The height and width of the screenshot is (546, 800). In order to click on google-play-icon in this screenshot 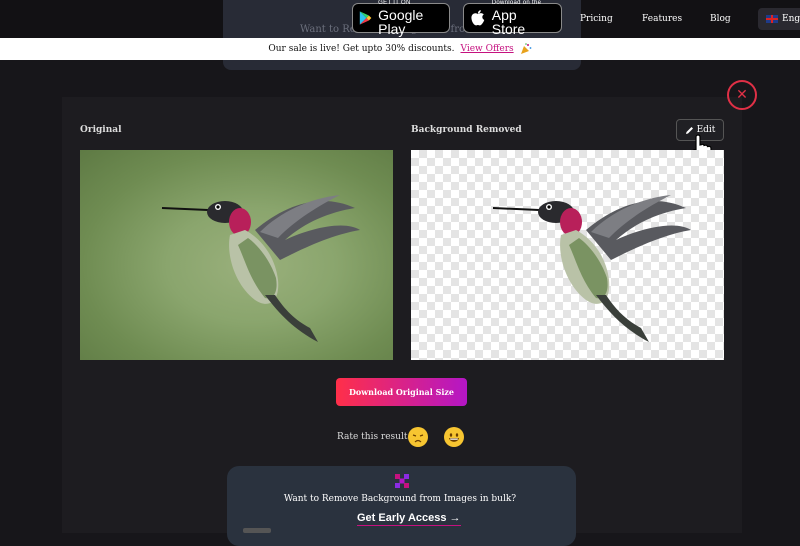, I will do `click(365, 18)`.